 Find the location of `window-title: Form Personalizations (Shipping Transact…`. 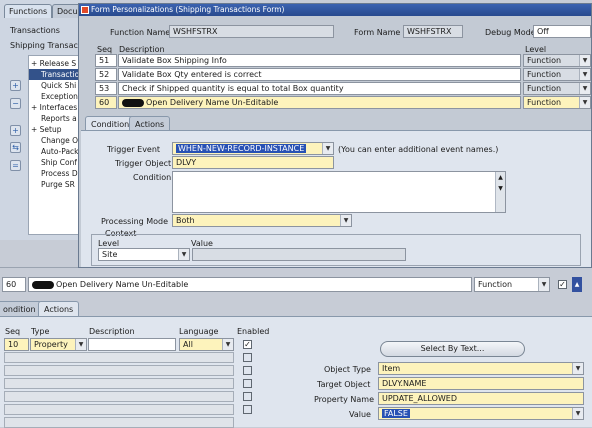

window-title: Form Personalizations (Shipping Transact… is located at coordinates (188, 9).